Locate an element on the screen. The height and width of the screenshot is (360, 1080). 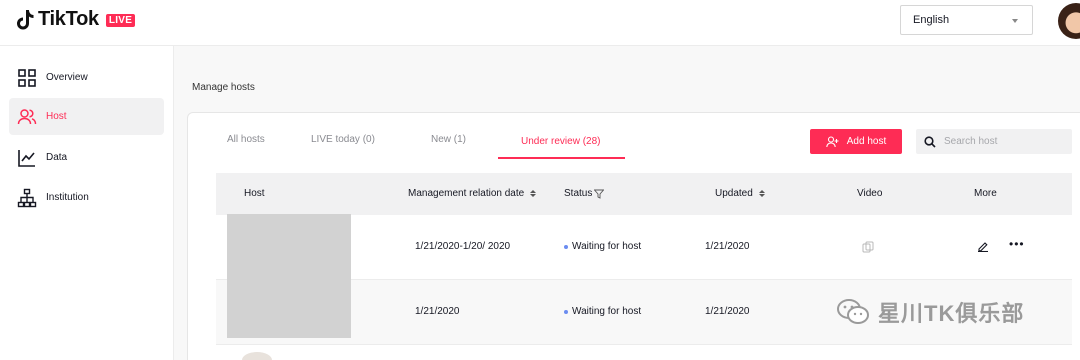
tiktok-note-icon is located at coordinates (25, 19).